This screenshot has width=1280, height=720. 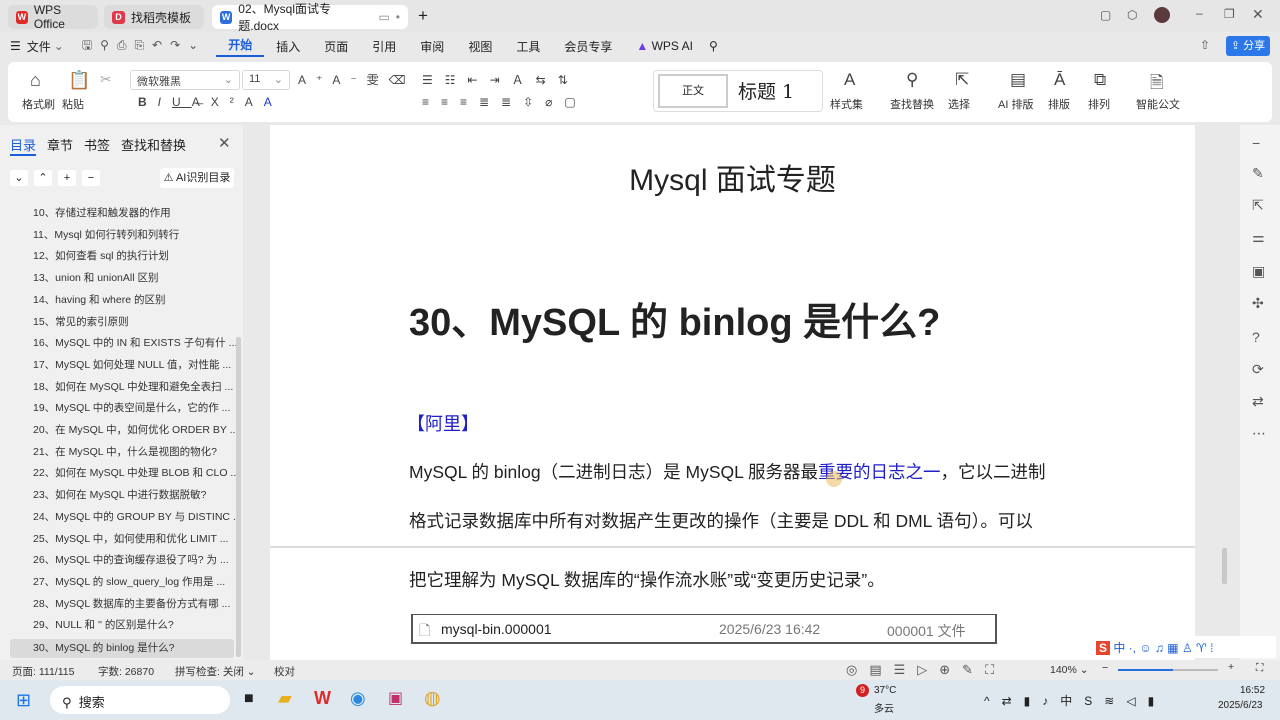 I want to click on cloud-upload-icon: ⇧, so click(x=1205, y=45).